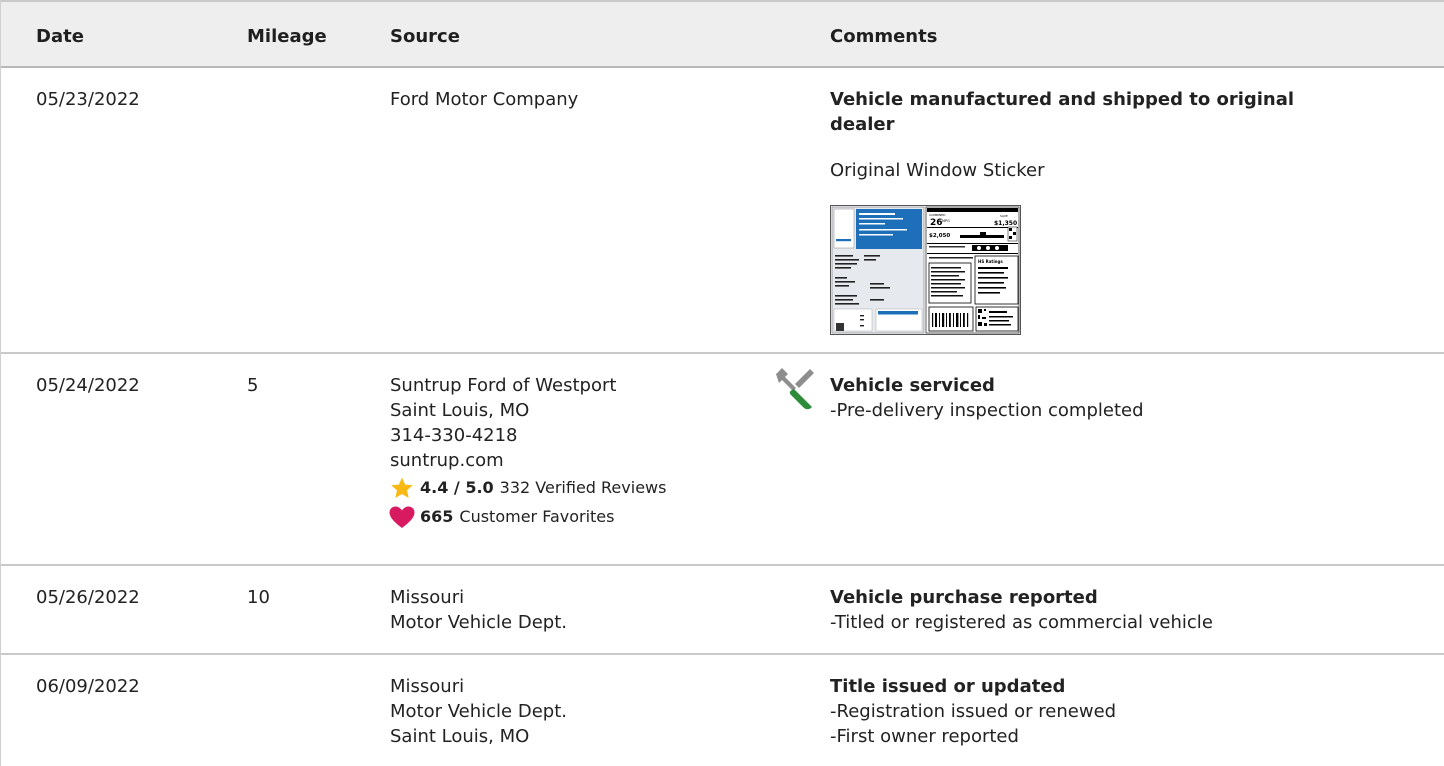  Describe the element at coordinates (60, 36) in the screenshot. I see `header-date: Date` at that location.